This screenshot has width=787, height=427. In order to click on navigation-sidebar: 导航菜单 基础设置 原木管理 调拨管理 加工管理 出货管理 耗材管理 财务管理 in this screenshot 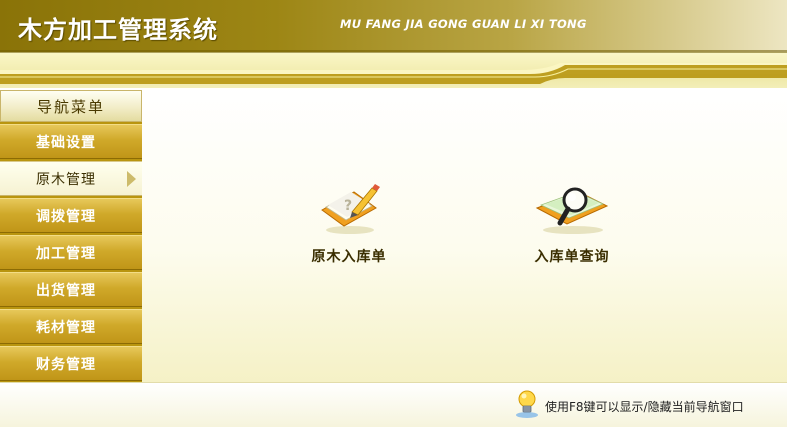, I will do `click(71, 236)`.